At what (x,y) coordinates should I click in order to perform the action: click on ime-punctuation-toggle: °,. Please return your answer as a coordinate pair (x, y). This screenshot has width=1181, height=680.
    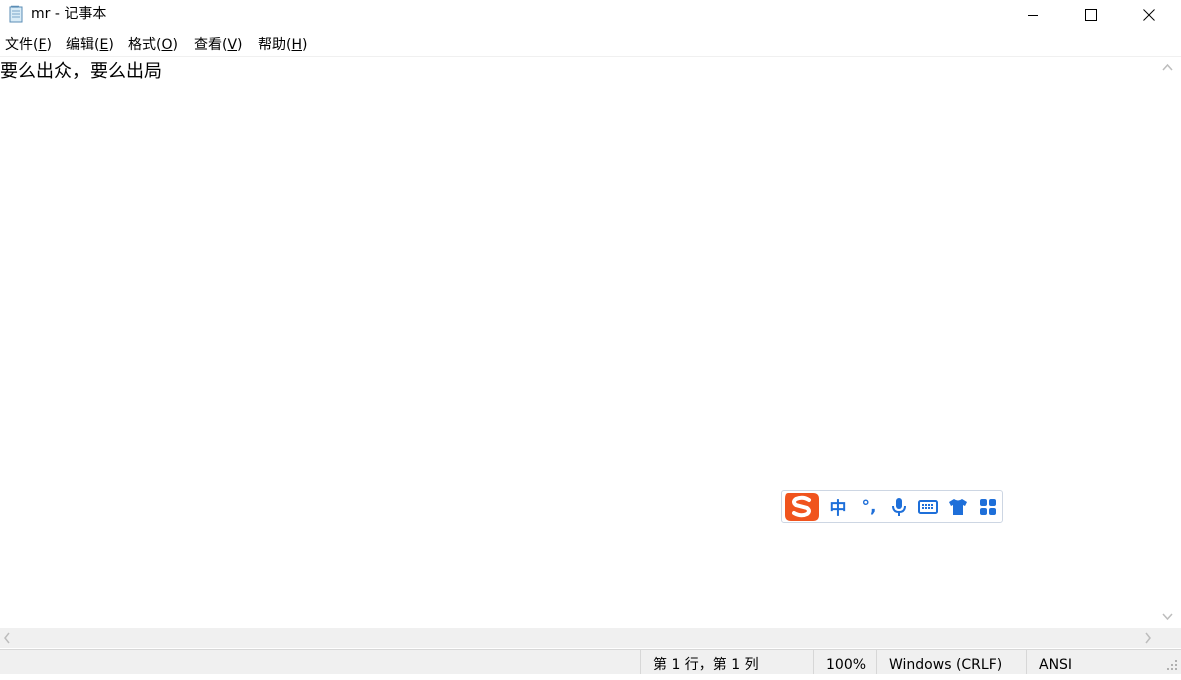
    Looking at the image, I should click on (869, 506).